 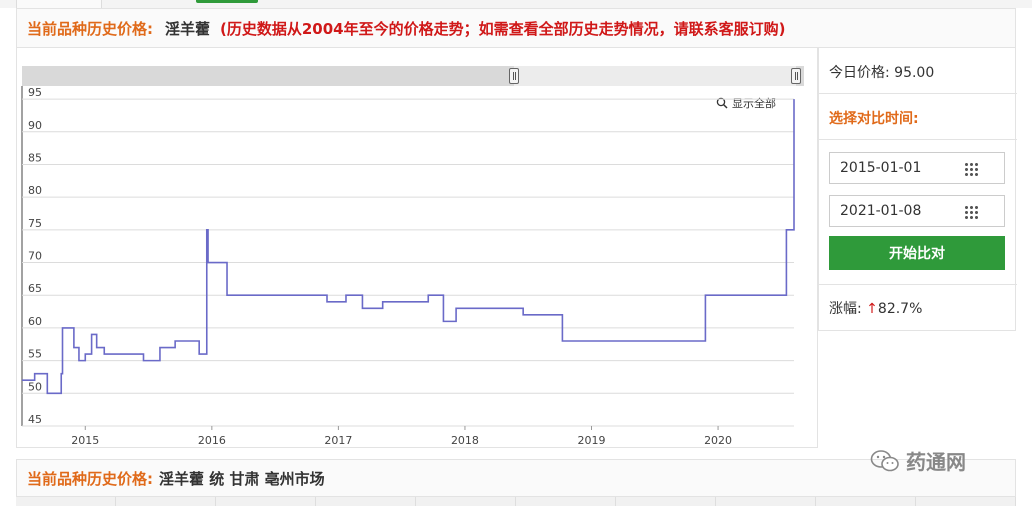 What do you see at coordinates (872, 309) in the screenshot?
I see `up-arrow-icon: ↑` at bounding box center [872, 309].